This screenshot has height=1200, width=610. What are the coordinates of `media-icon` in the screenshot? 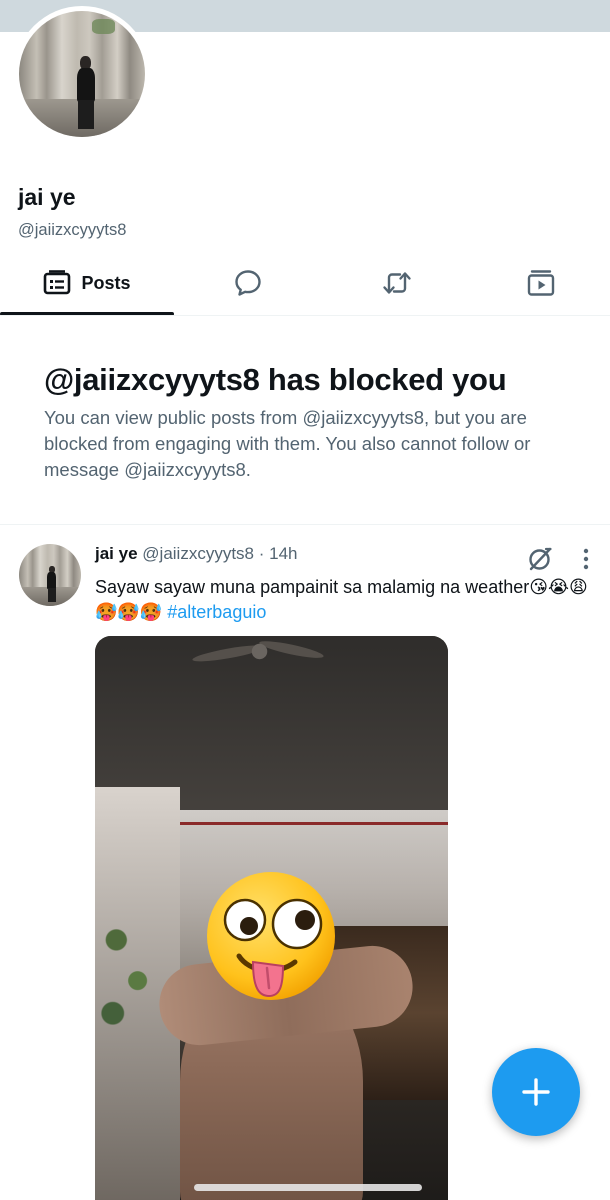 It's located at (541, 283).